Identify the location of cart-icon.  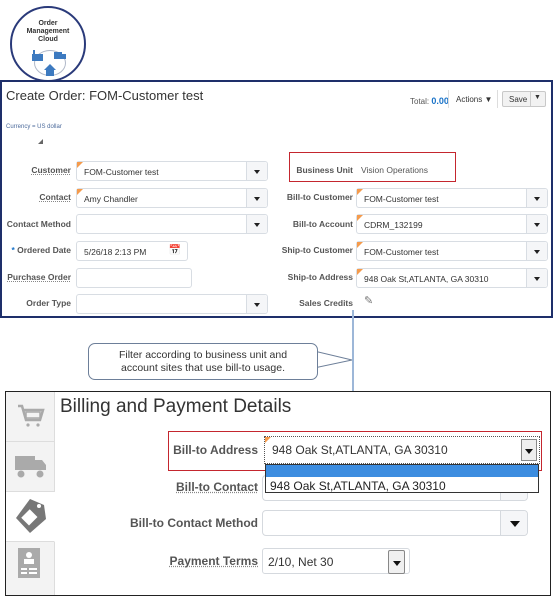
(31, 415).